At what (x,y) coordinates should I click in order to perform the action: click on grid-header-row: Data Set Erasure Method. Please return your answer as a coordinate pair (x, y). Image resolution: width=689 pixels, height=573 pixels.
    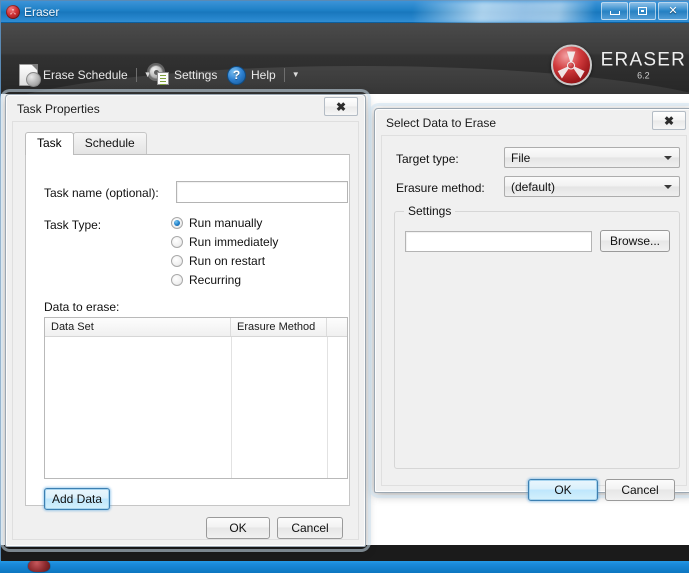
    Looking at the image, I should click on (196, 327).